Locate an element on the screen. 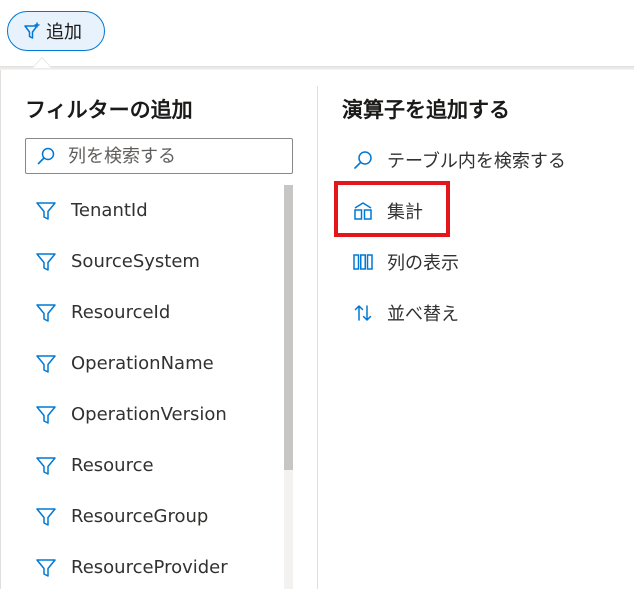  column-list-scrollbar-thumb is located at coordinates (288, 327).